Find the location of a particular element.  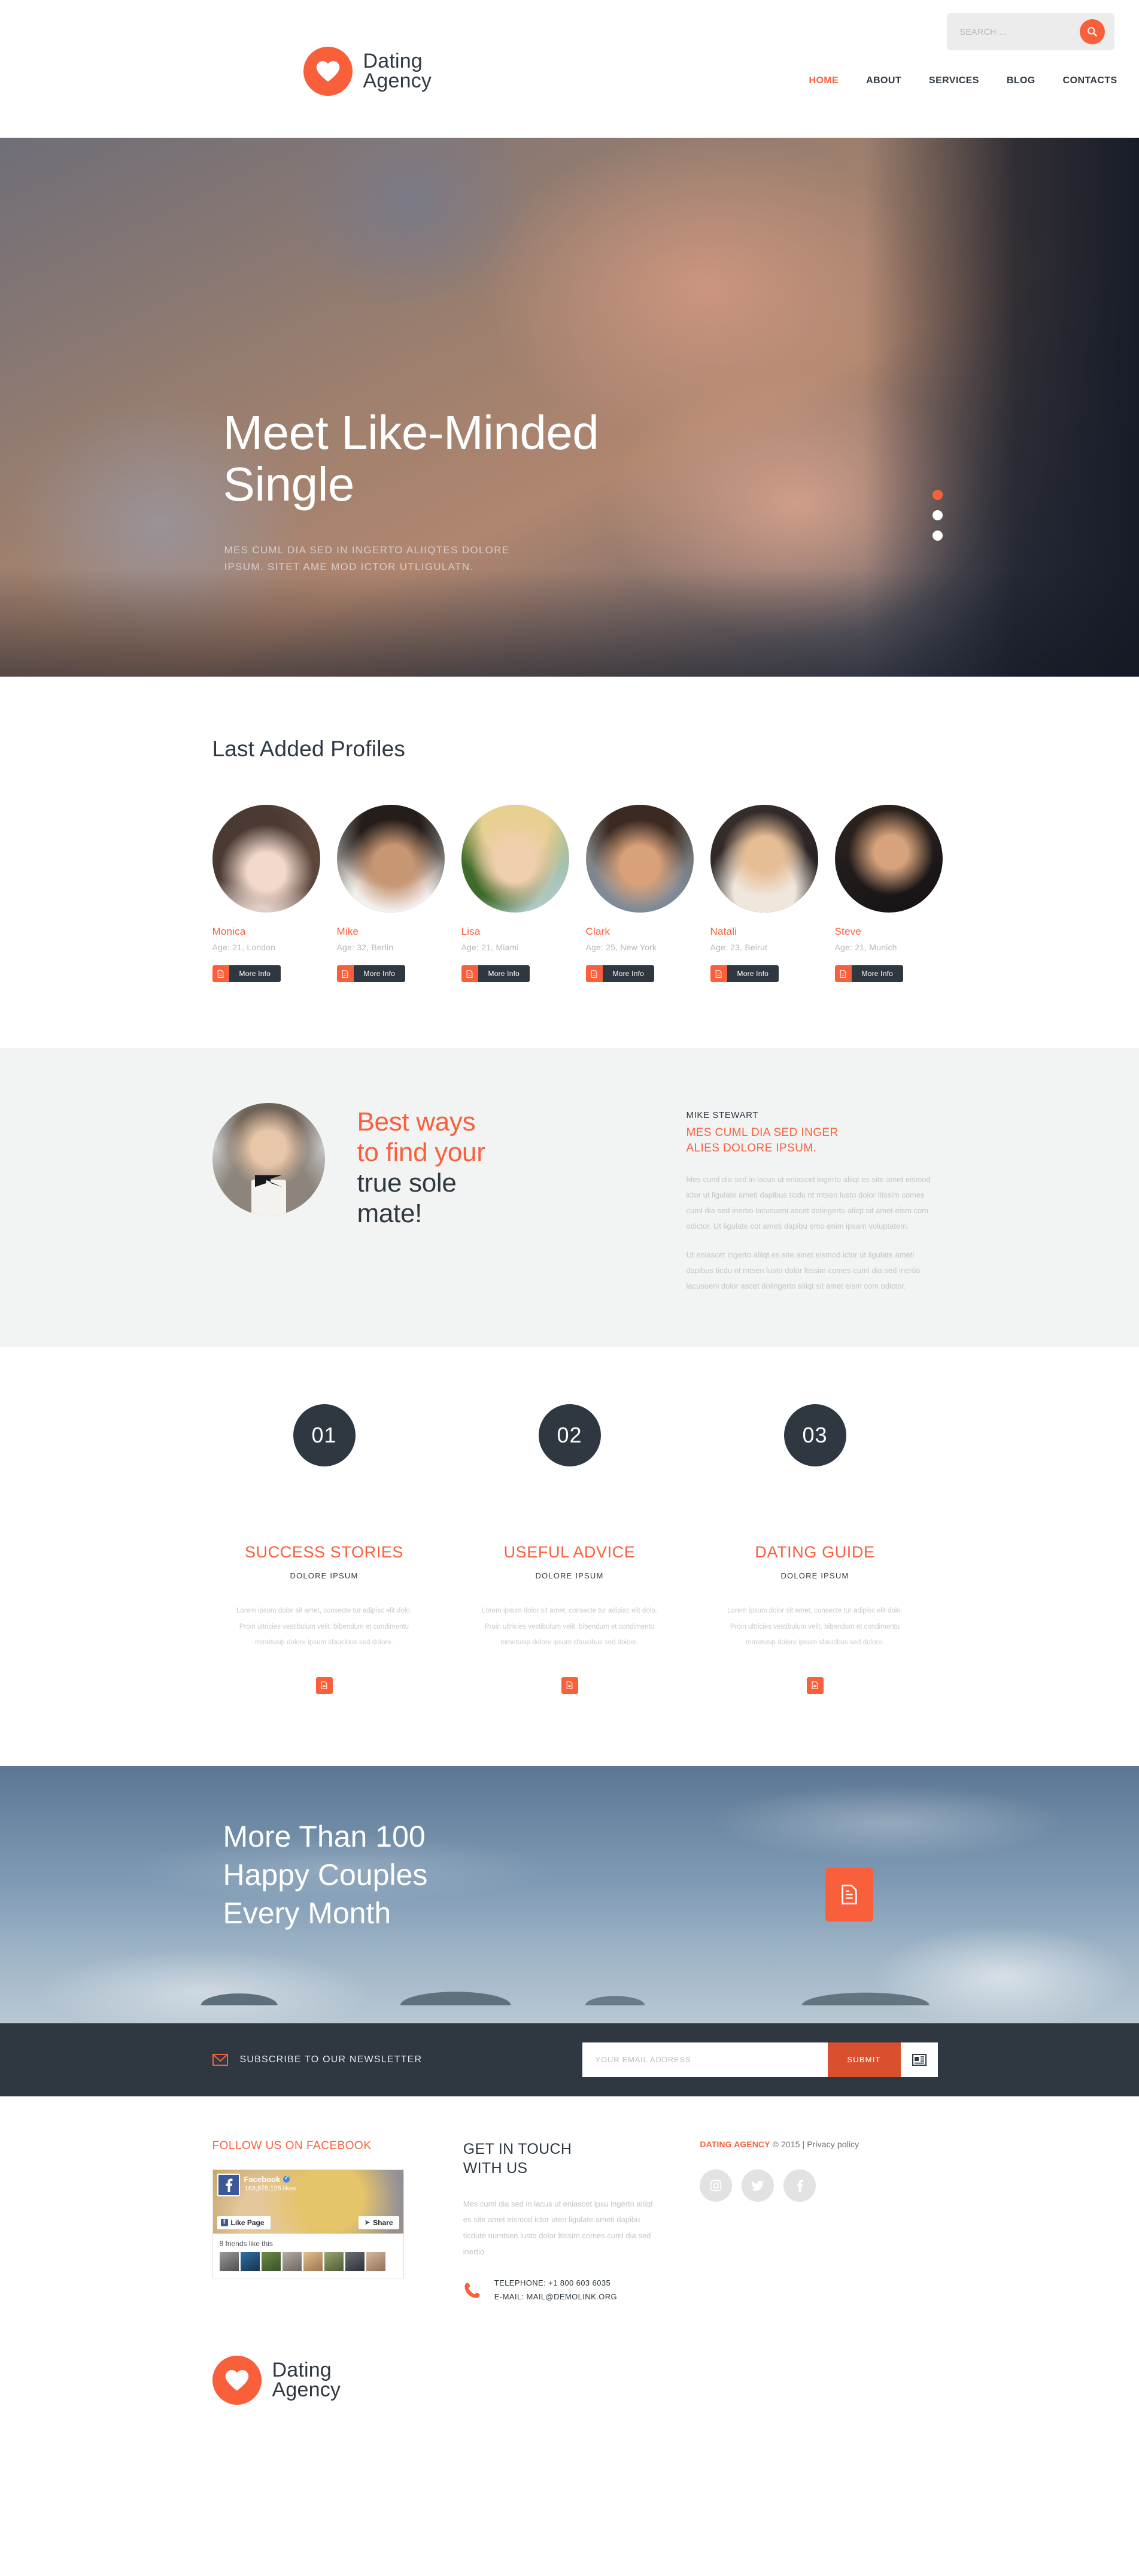

profile-name: Clark is located at coordinates (640, 932).